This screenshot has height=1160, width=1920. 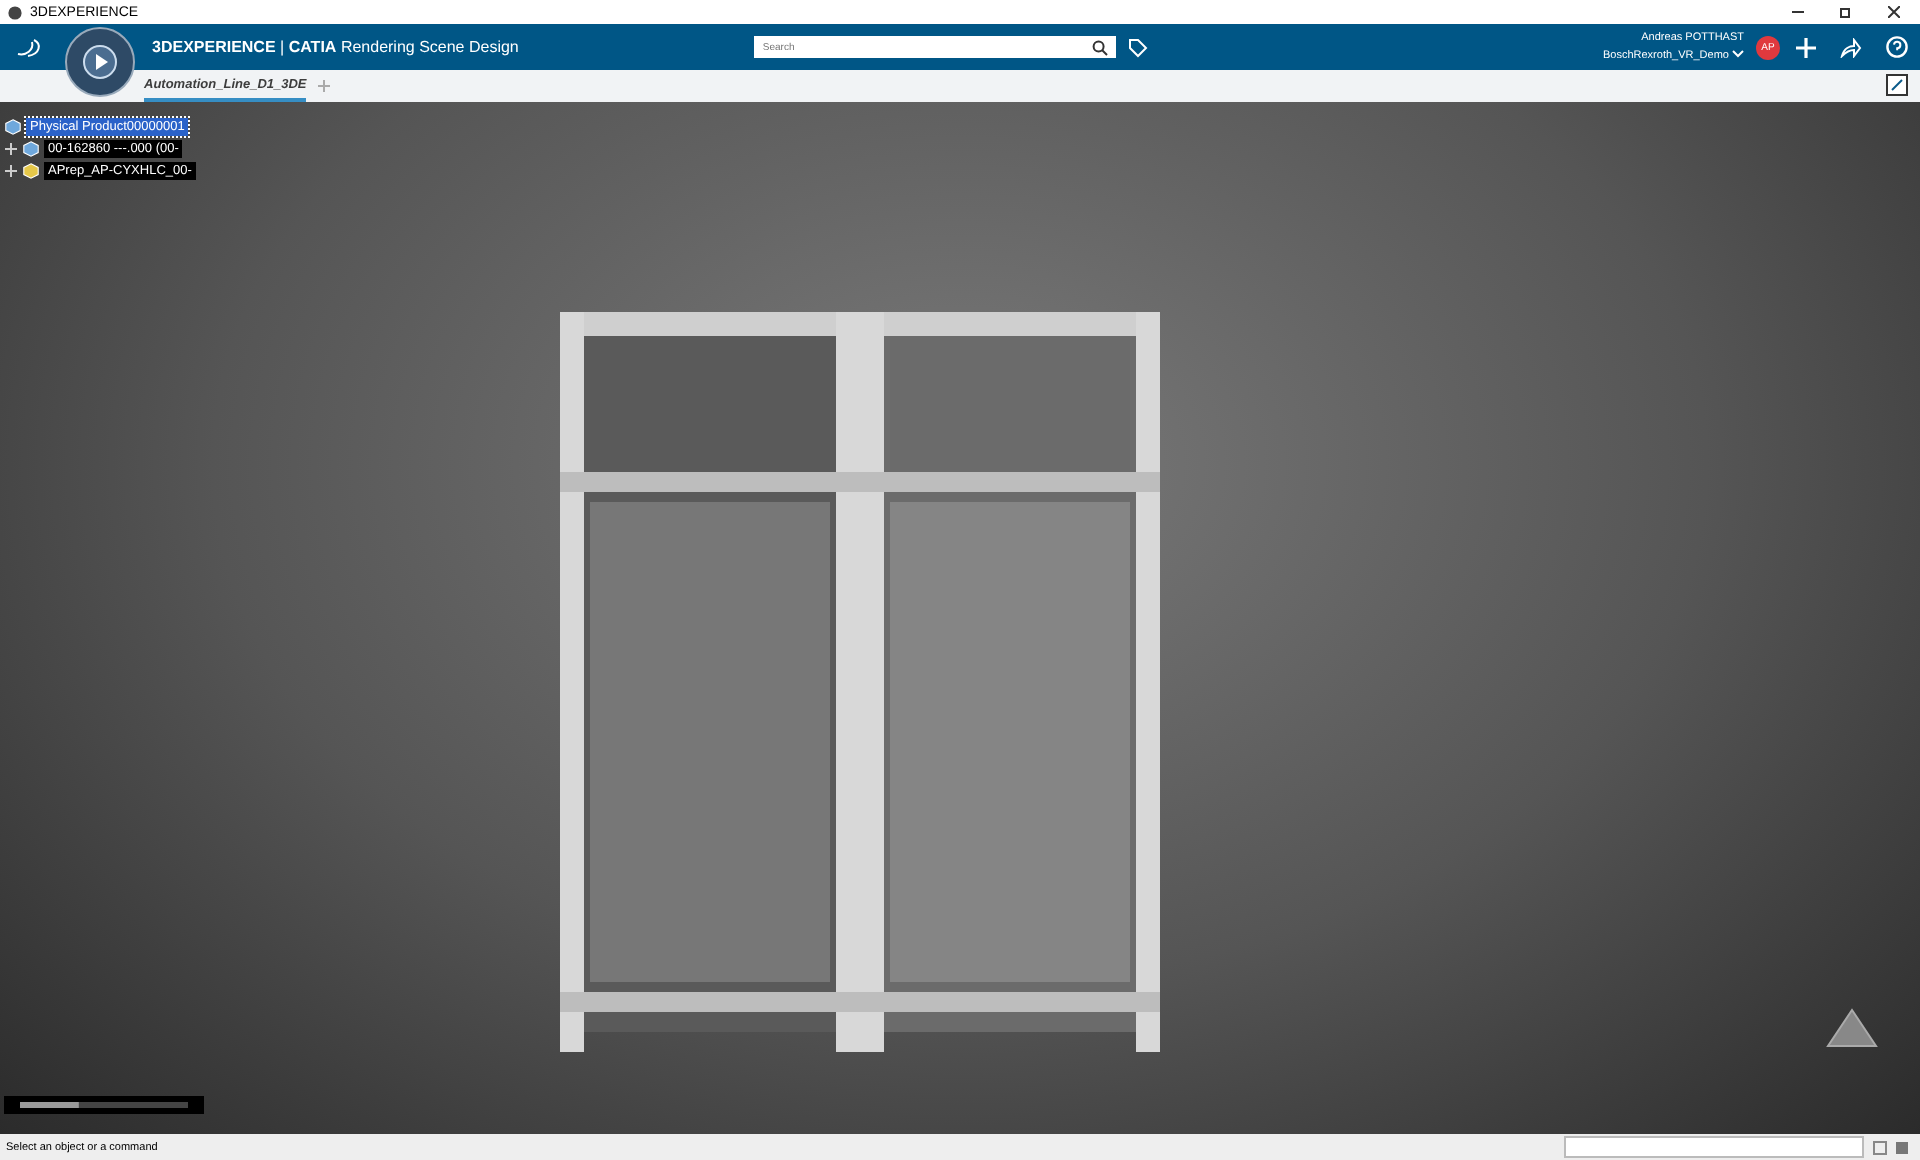 I want to click on tag-icon, so click(x=1138, y=47).